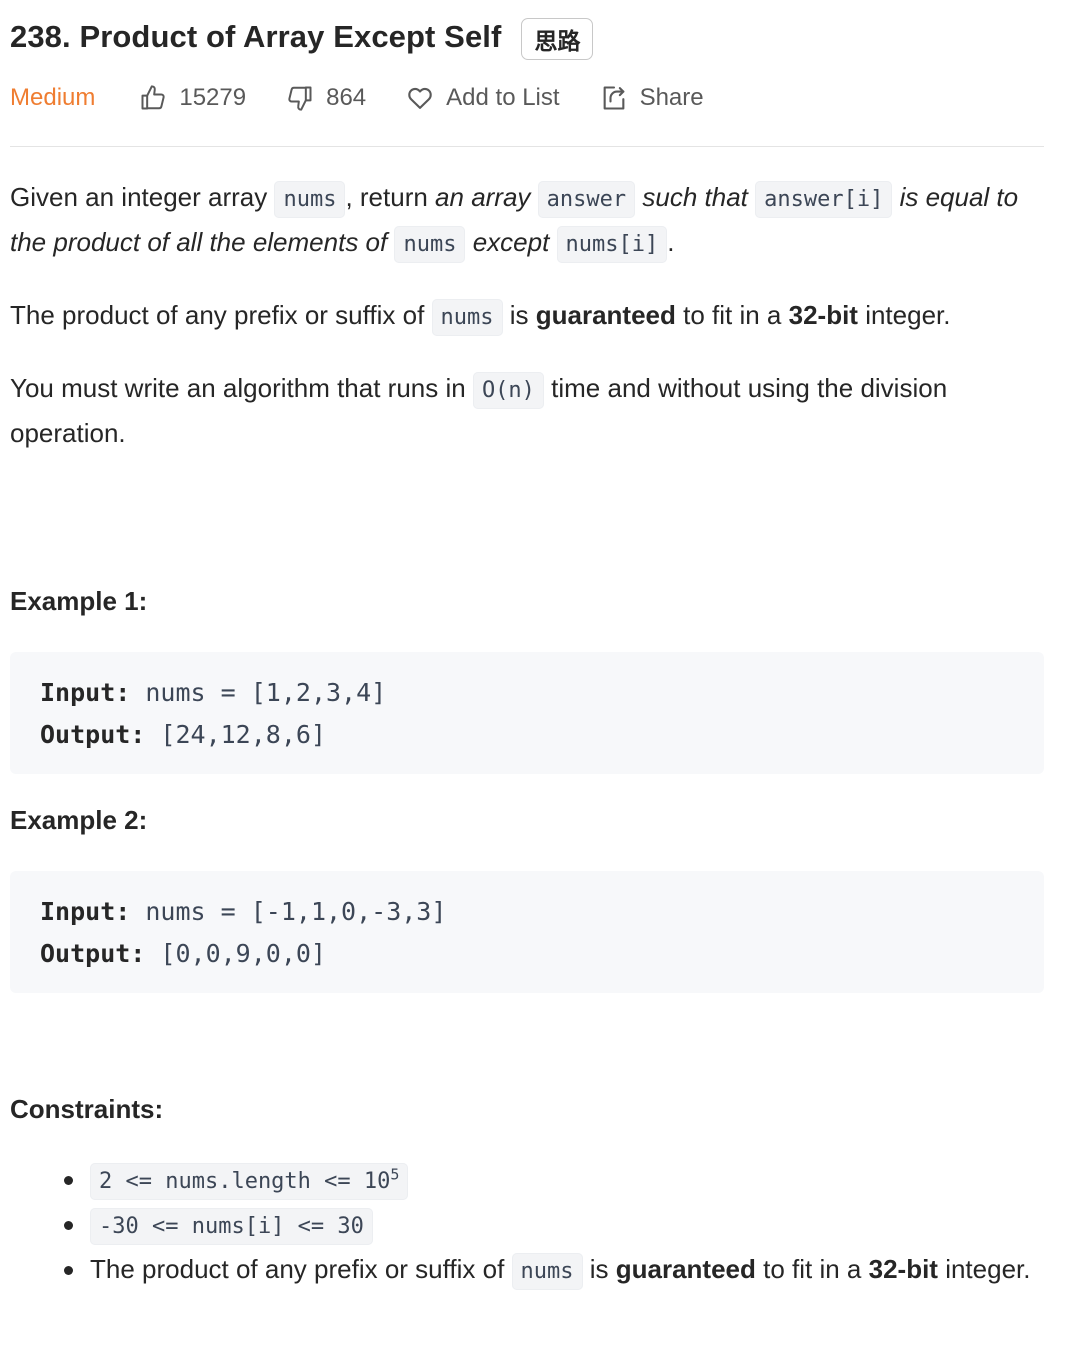  What do you see at coordinates (549, 1225) in the screenshot?
I see `constraint-item: -30 <= nums[i] <= 30` at bounding box center [549, 1225].